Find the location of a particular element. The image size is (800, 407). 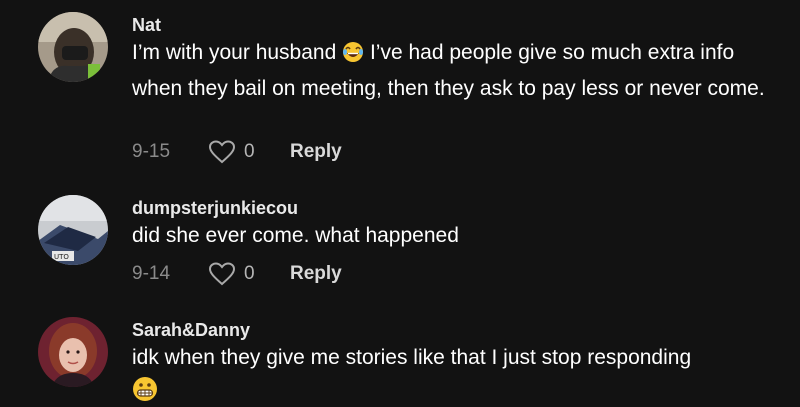

comment-username: Sarah&Danny is located at coordinates (191, 330).